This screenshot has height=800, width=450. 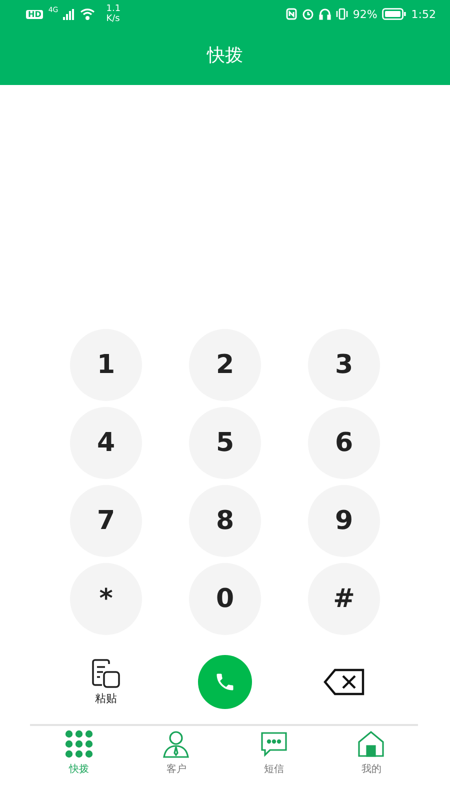 What do you see at coordinates (225, 55) in the screenshot?
I see `page-title: 快拨` at bounding box center [225, 55].